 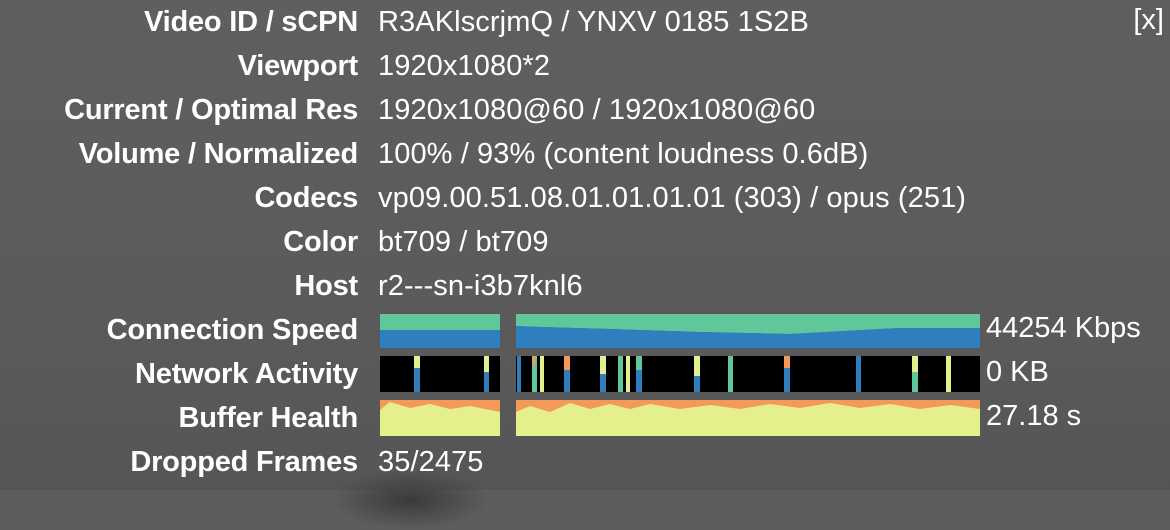 I want to click on row-label: Video ID / sCPN, so click(x=250, y=21).